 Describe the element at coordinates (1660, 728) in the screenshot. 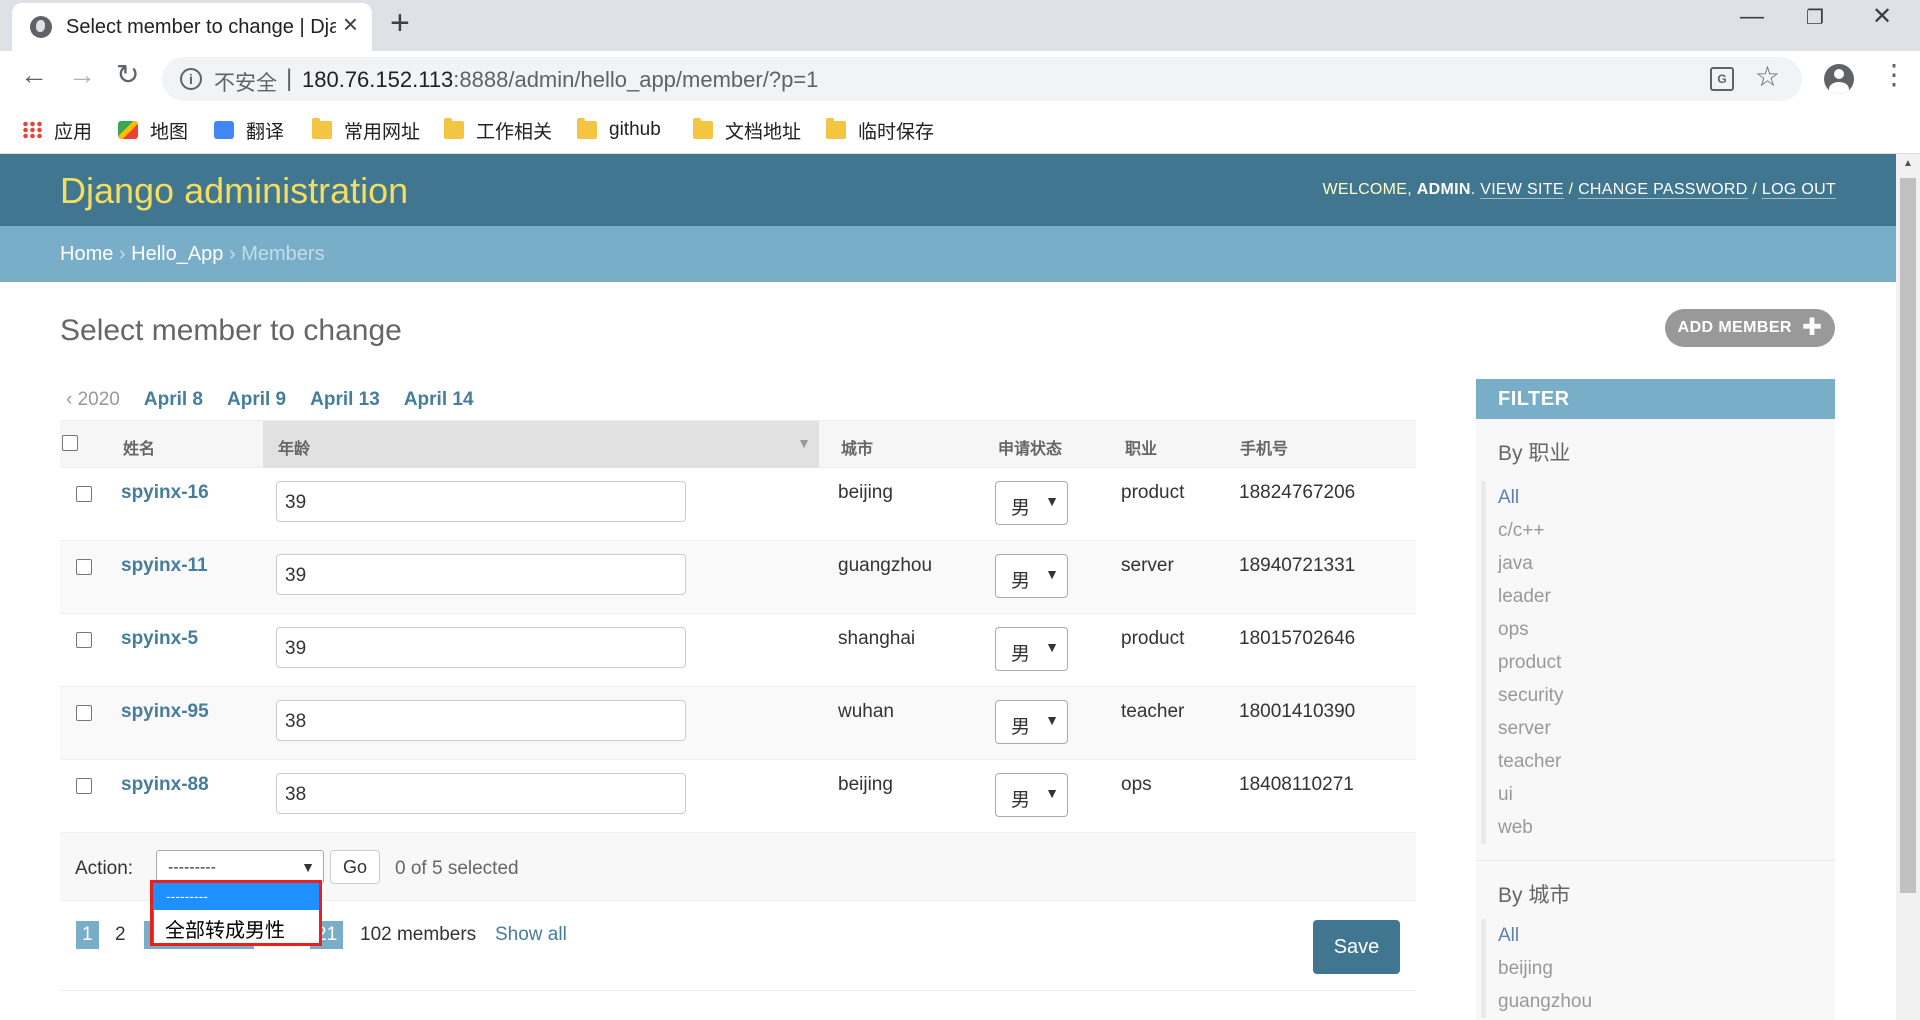

I see `filter-item: server` at that location.